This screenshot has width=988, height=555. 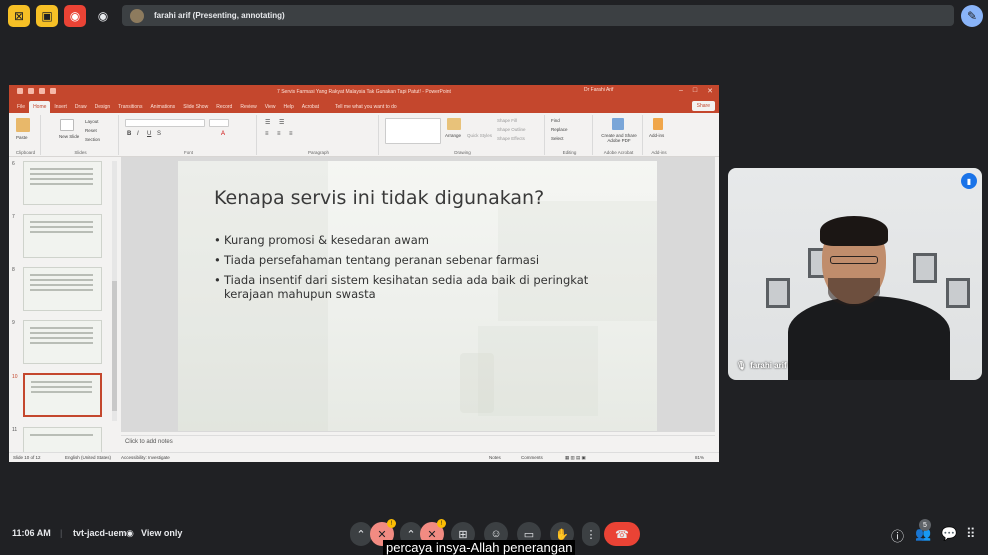 What do you see at coordinates (291, 134) in the screenshot?
I see `align-right-icon: ≡` at bounding box center [291, 134].